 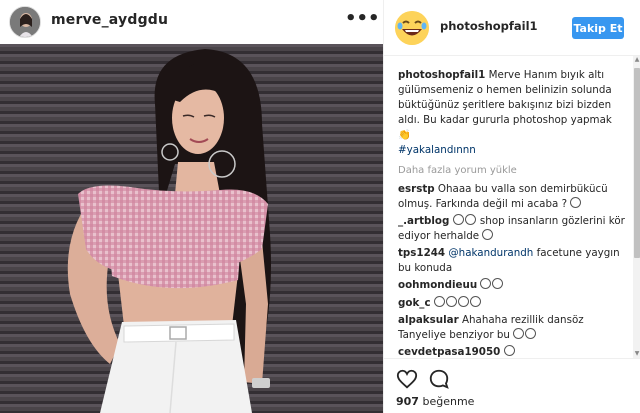 I want to click on comment-icon, so click(x=439, y=379).